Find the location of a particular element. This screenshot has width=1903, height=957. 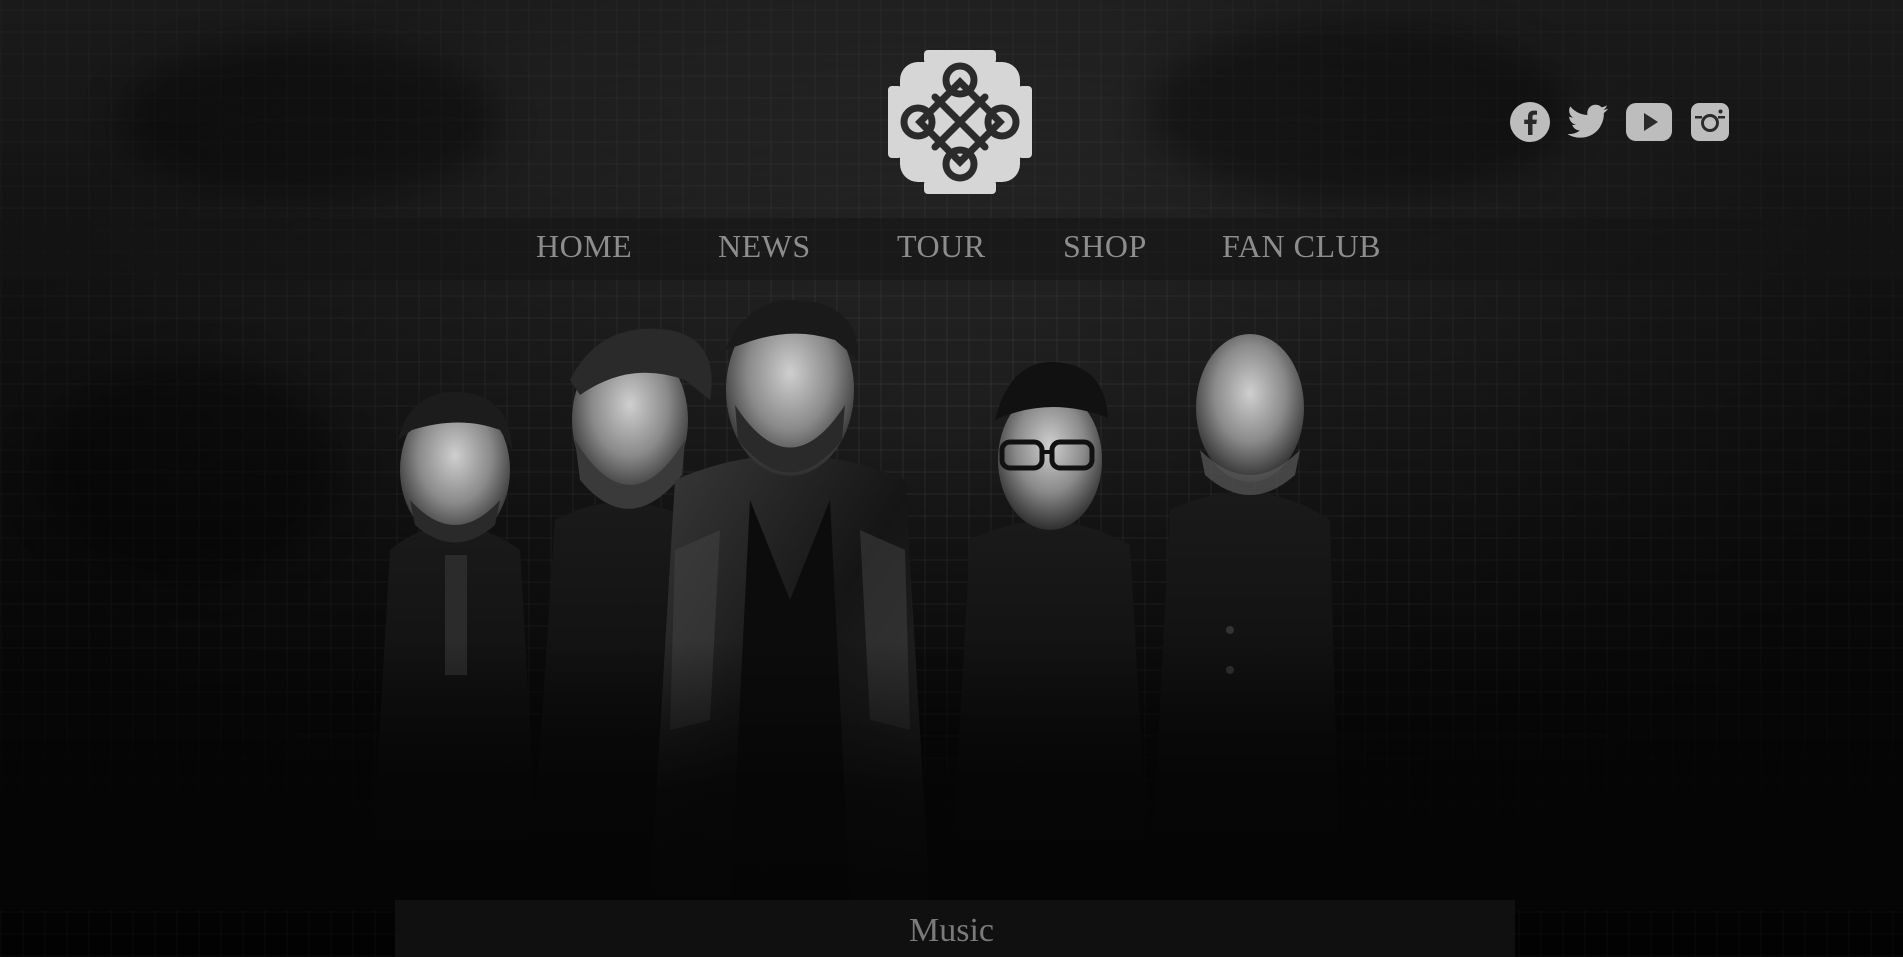

youtube-icon is located at coordinates (1649, 122).